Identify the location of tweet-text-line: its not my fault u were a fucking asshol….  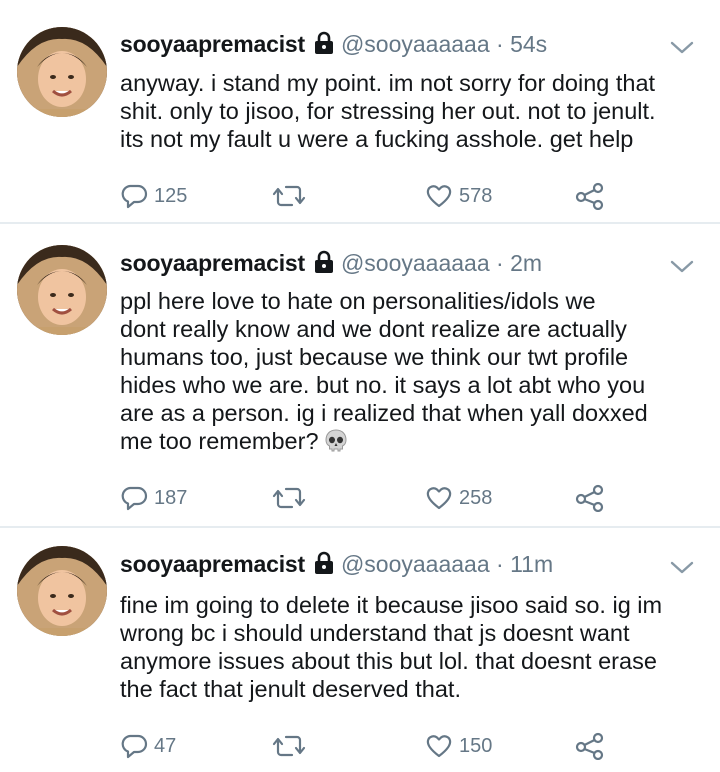
(377, 139).